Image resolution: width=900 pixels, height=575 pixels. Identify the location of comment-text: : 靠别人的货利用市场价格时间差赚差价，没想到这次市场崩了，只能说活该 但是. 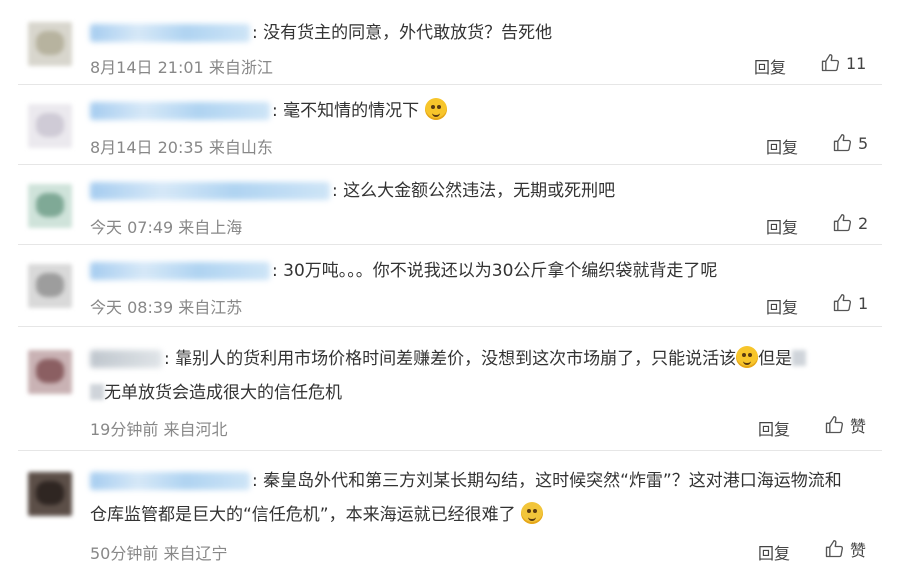
(485, 359).